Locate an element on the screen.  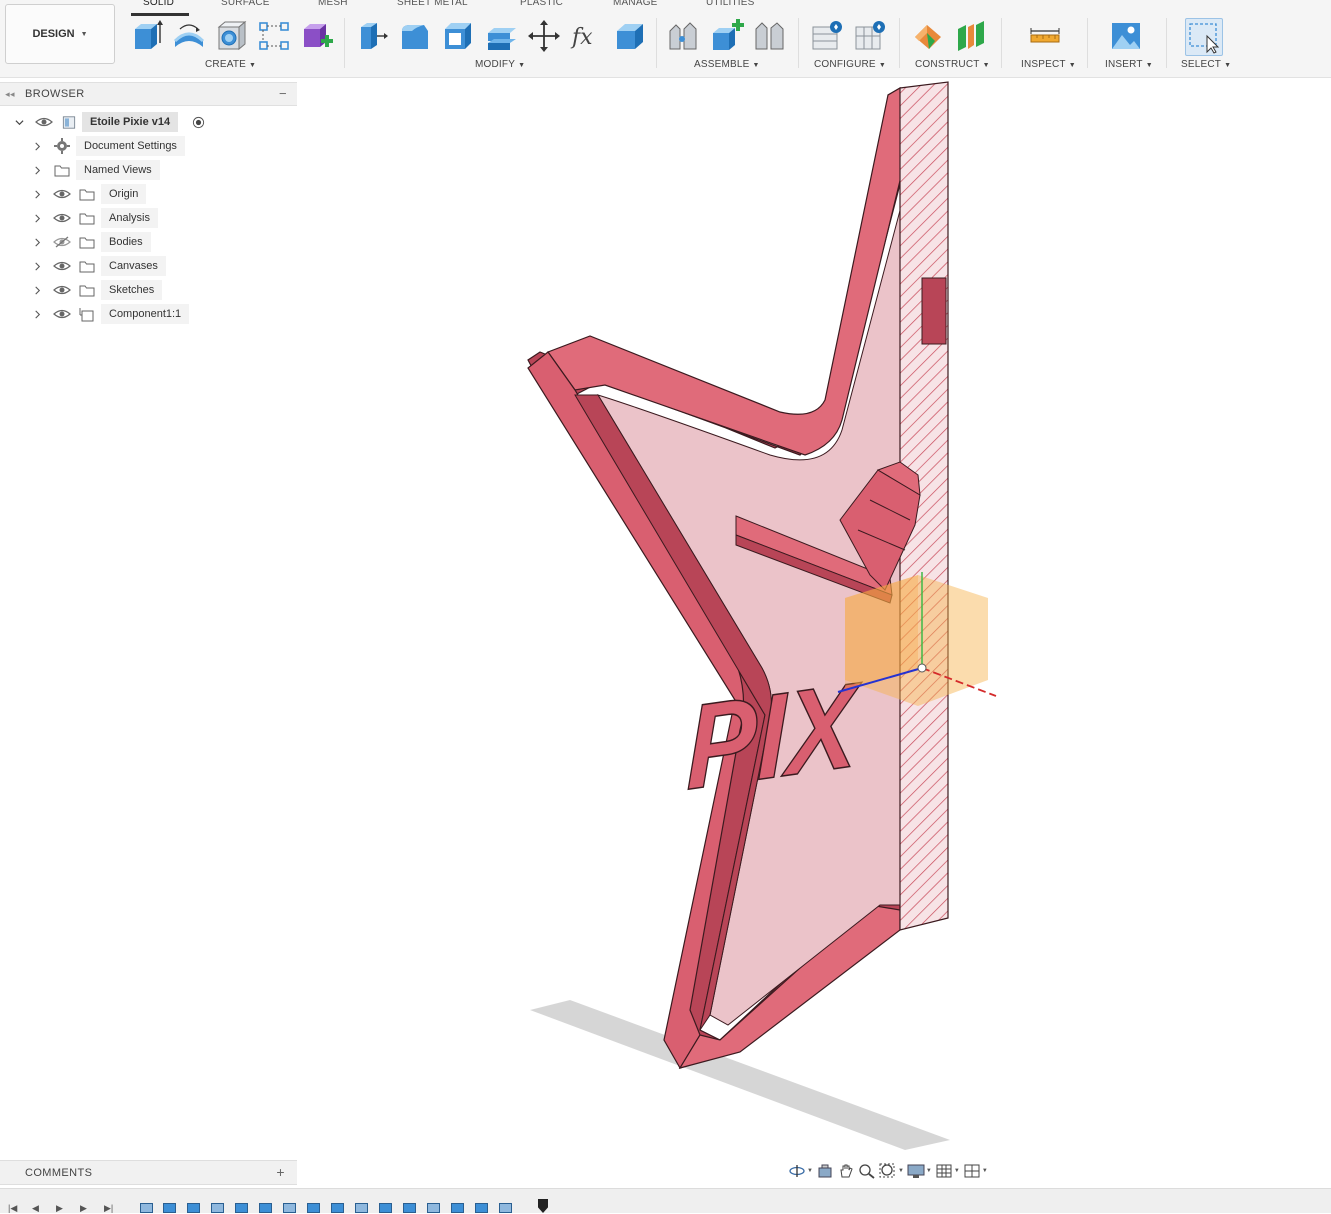
tree-item-canvases: Canvases is located at coordinates (148, 266).